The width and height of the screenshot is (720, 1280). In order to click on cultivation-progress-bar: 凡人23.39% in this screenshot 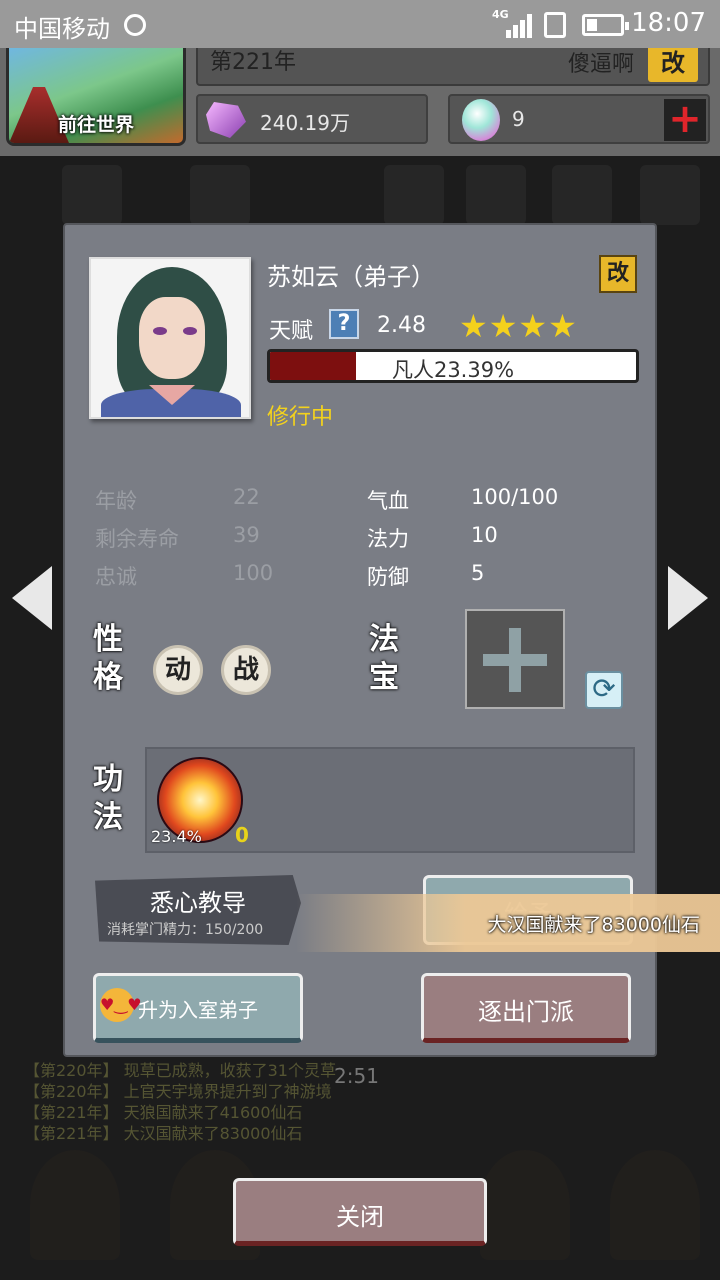, I will do `click(453, 366)`.